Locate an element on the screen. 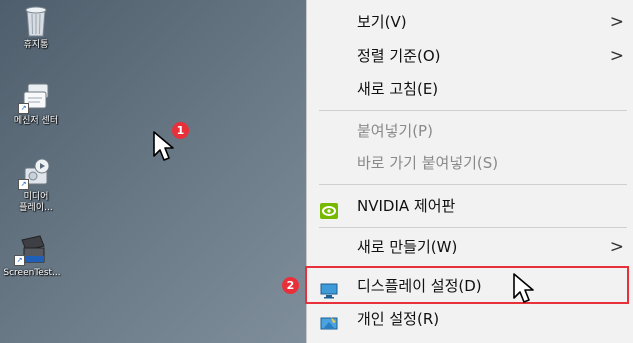 The height and width of the screenshot is (343, 633). messenger-icon: ↗ is located at coordinates (36, 97).